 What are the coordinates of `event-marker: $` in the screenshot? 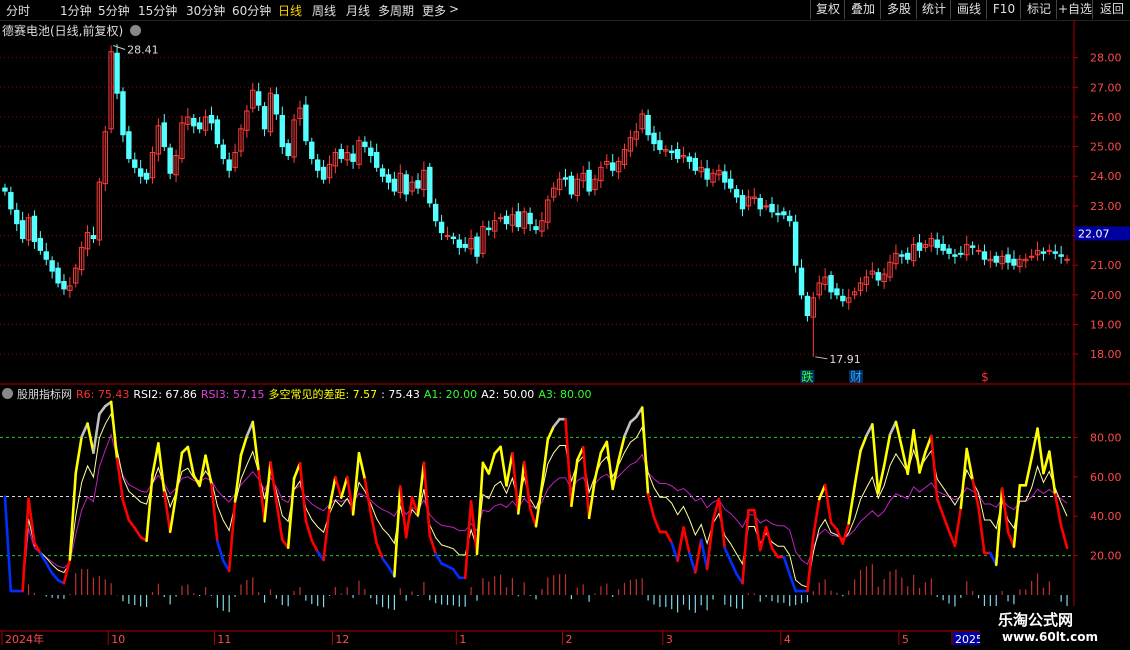 It's located at (985, 377).